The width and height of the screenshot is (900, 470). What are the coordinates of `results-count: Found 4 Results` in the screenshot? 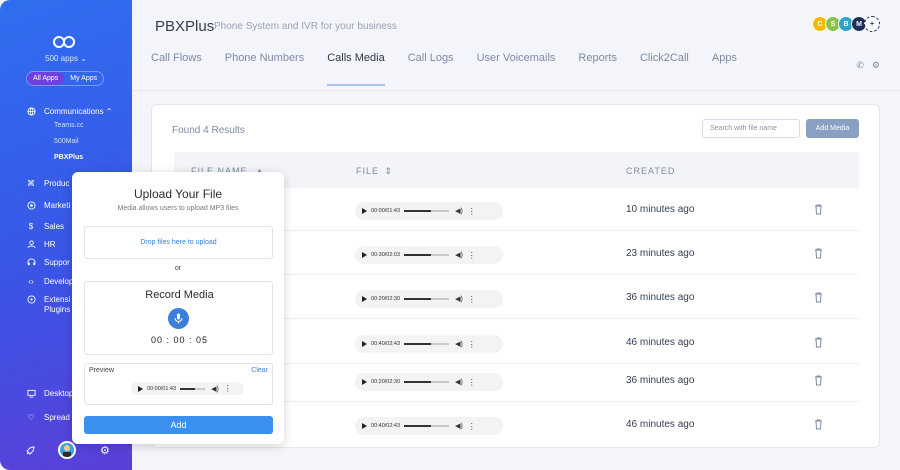 It's located at (208, 130).